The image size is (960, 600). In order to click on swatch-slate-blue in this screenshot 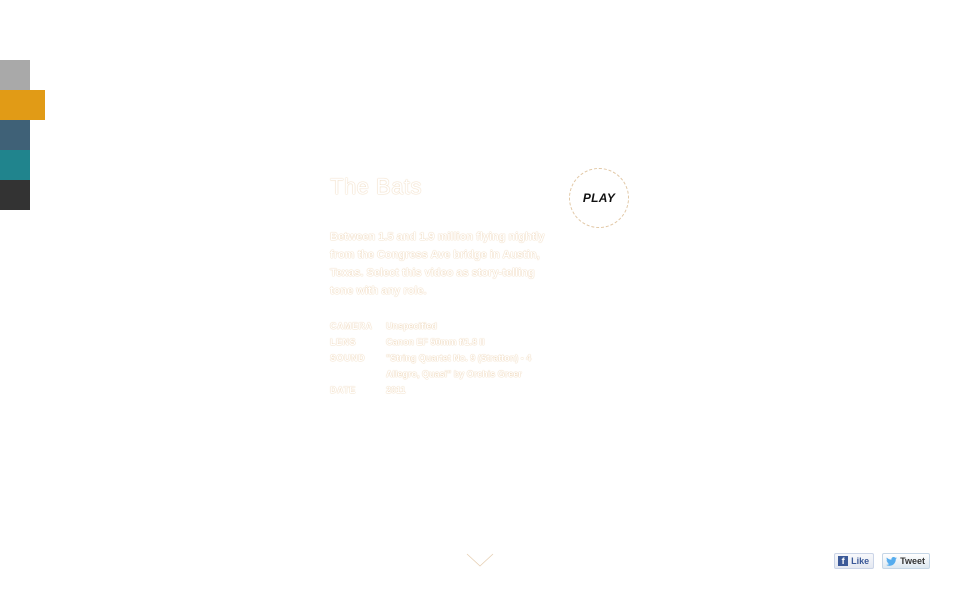, I will do `click(15, 135)`.